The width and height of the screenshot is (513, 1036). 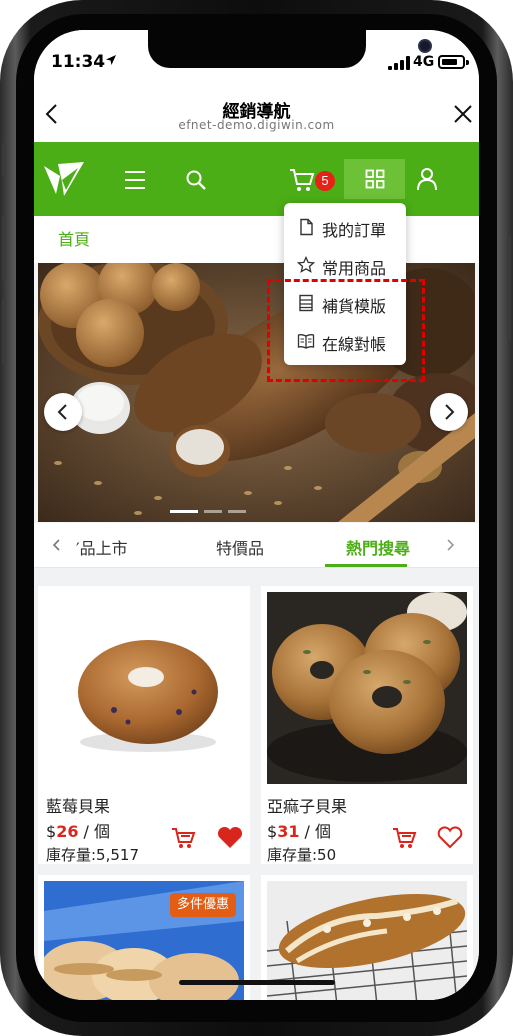 What do you see at coordinates (74, 238) in the screenshot?
I see `breadcrumb-home: 首頁` at bounding box center [74, 238].